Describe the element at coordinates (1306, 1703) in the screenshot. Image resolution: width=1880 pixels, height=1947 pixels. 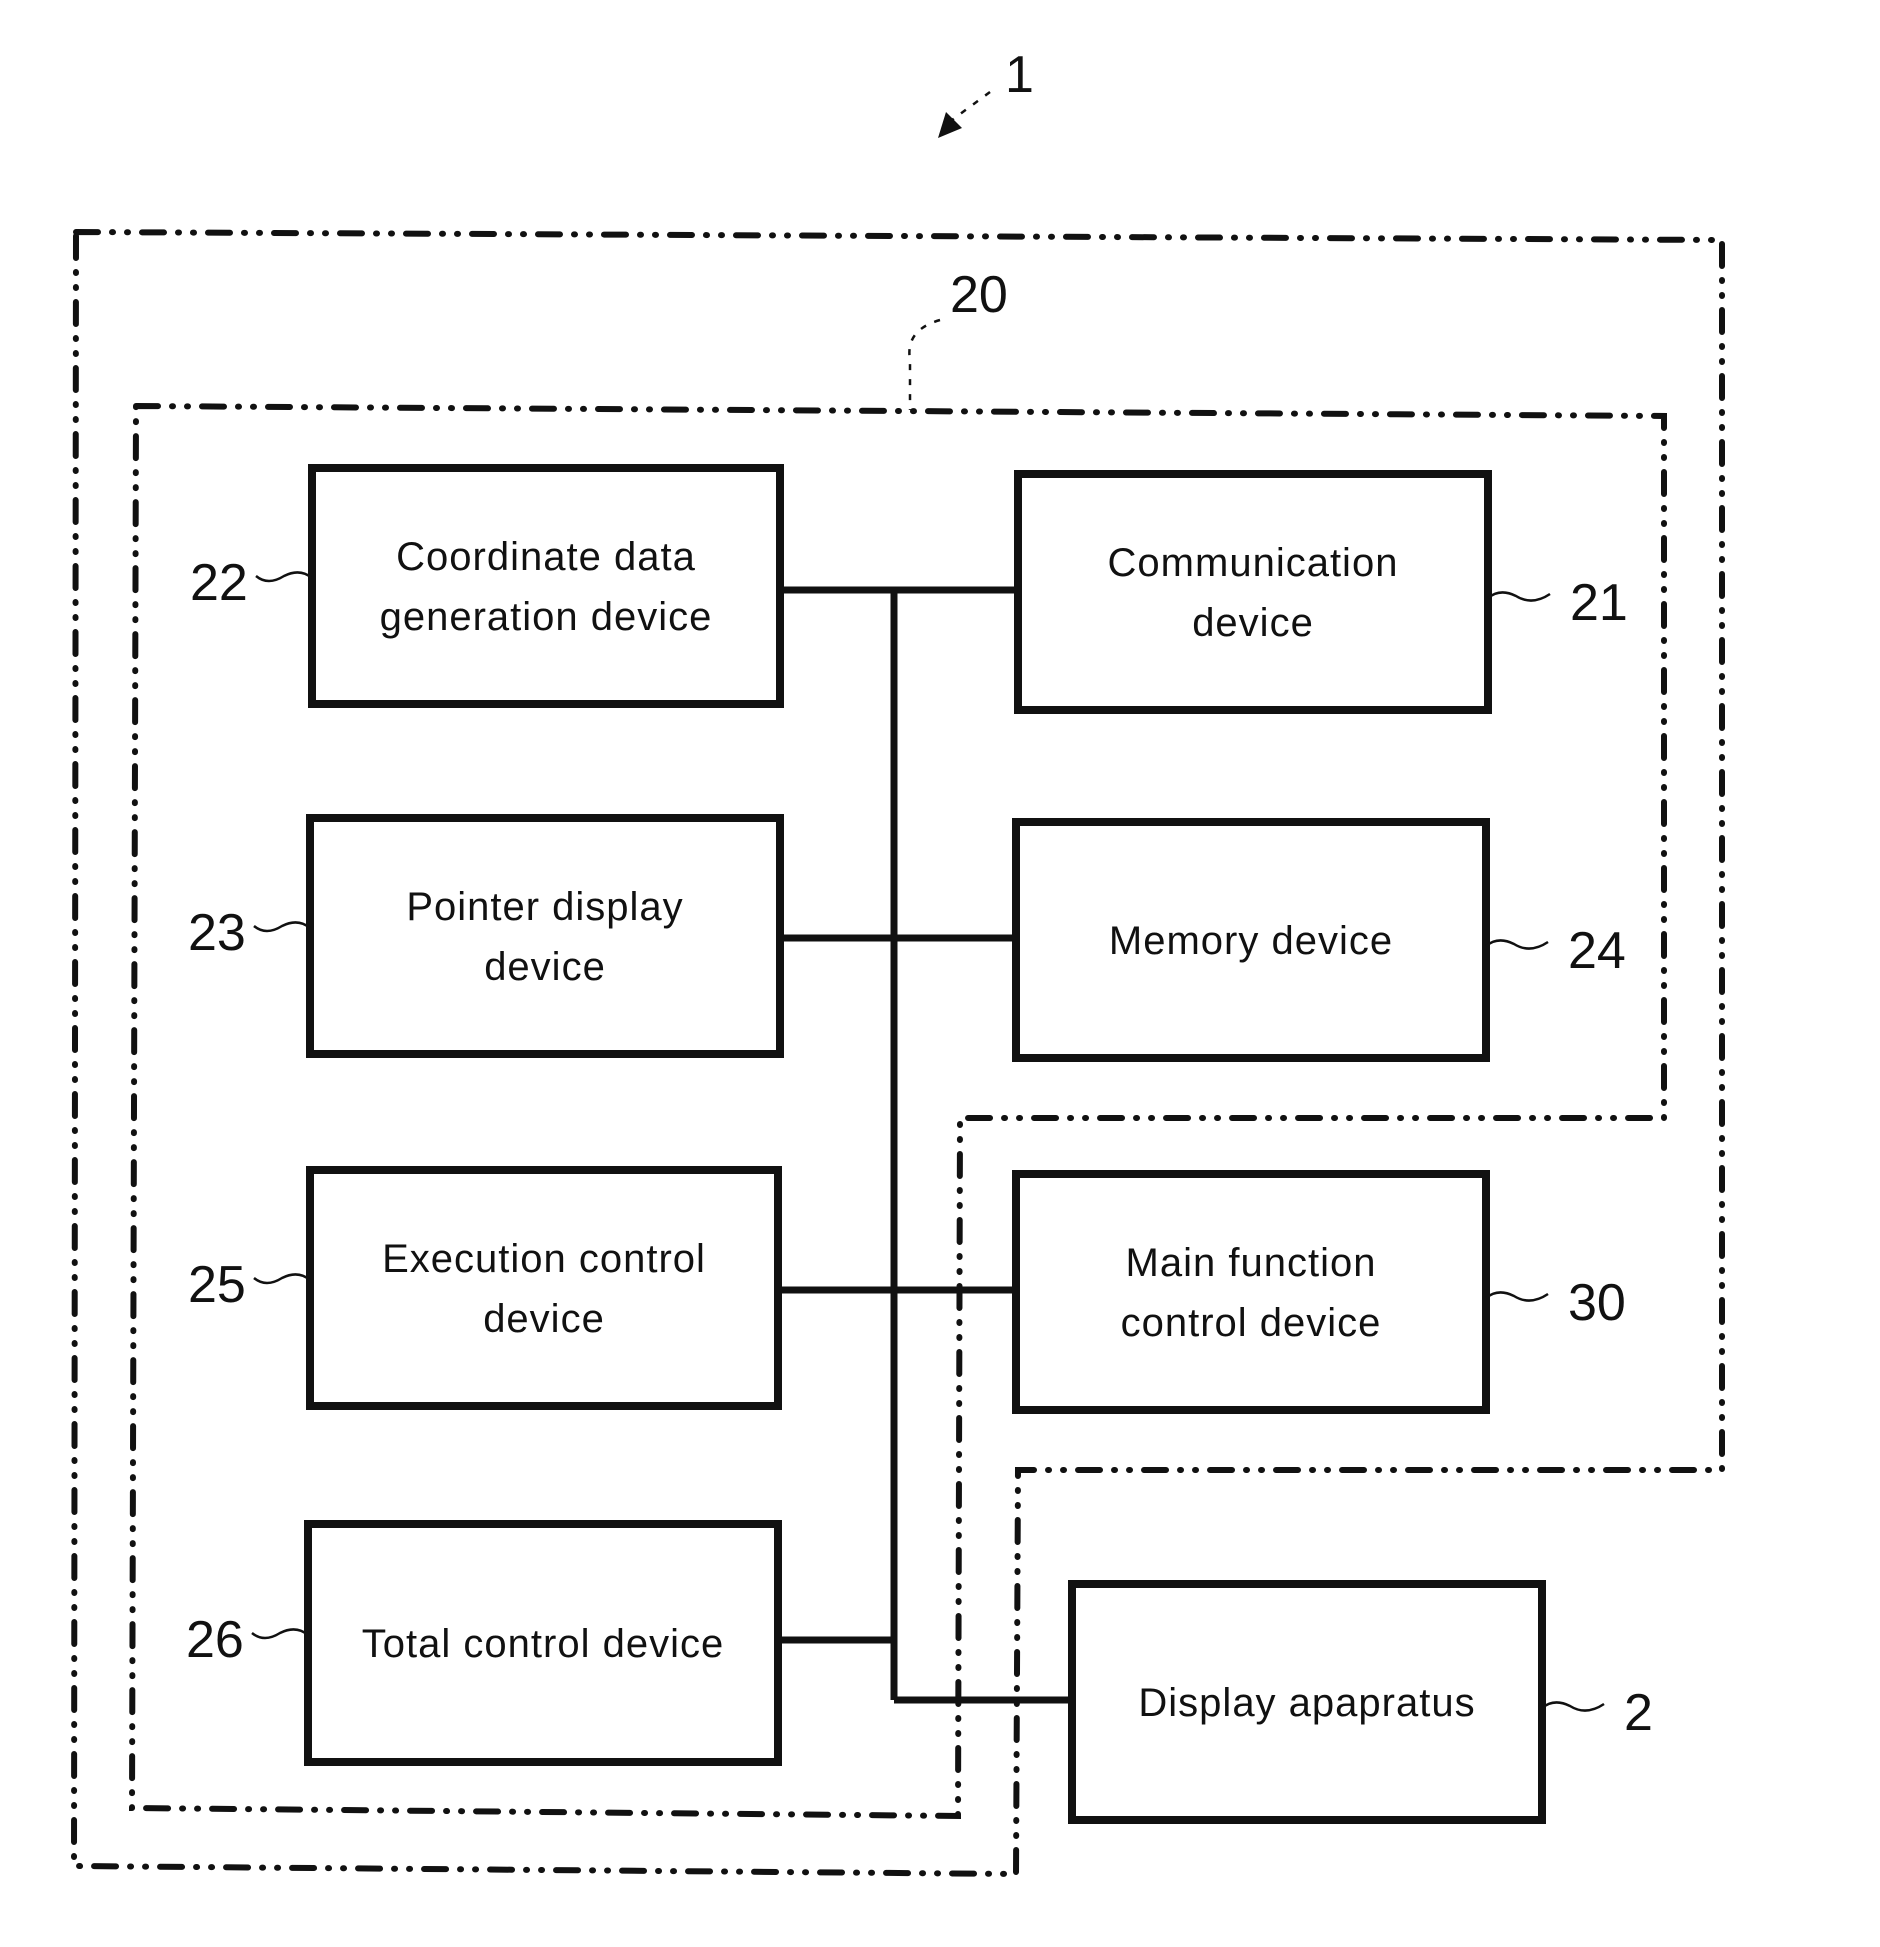
I see `block-label: Display apapratus` at that location.